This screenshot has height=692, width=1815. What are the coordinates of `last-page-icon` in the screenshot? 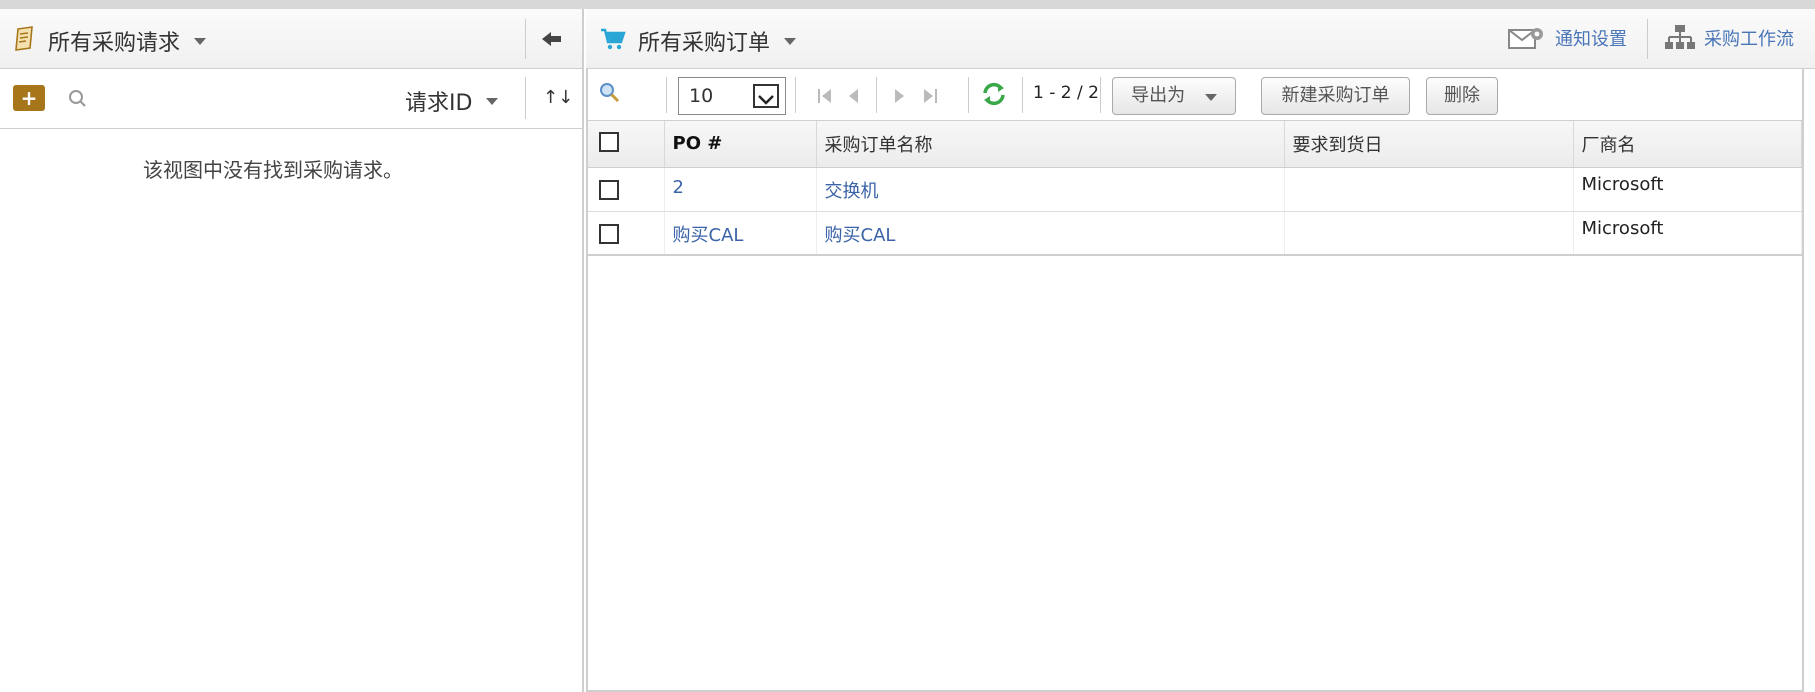 It's located at (930, 96).